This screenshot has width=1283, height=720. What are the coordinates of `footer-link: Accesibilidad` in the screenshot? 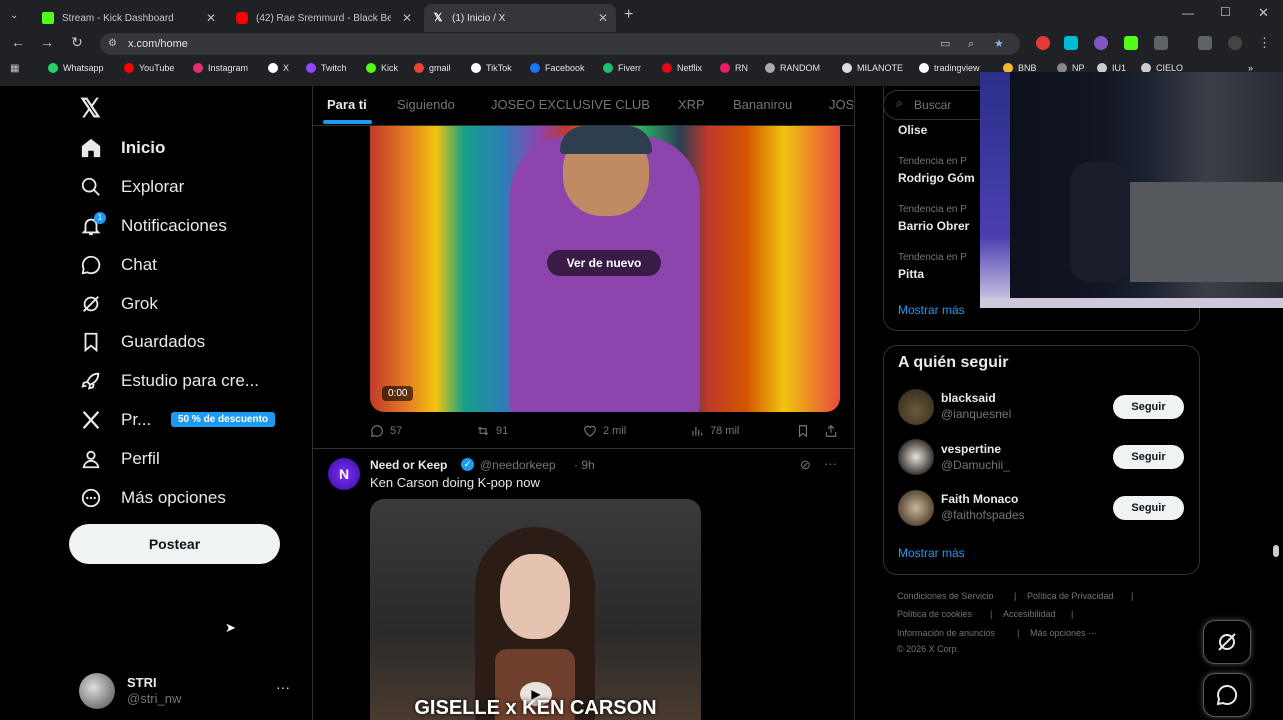 It's located at (1029, 614).